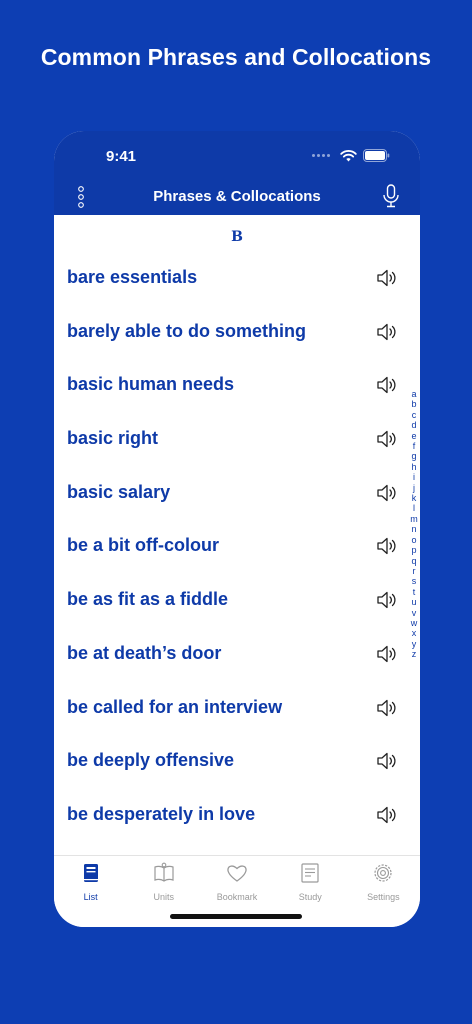  Describe the element at coordinates (414, 498) in the screenshot. I see `alphabet-index-letter: k` at that location.